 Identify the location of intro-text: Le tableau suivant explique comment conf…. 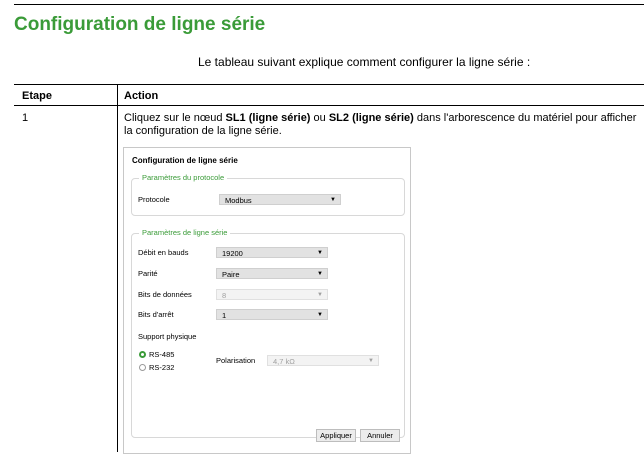
(364, 62).